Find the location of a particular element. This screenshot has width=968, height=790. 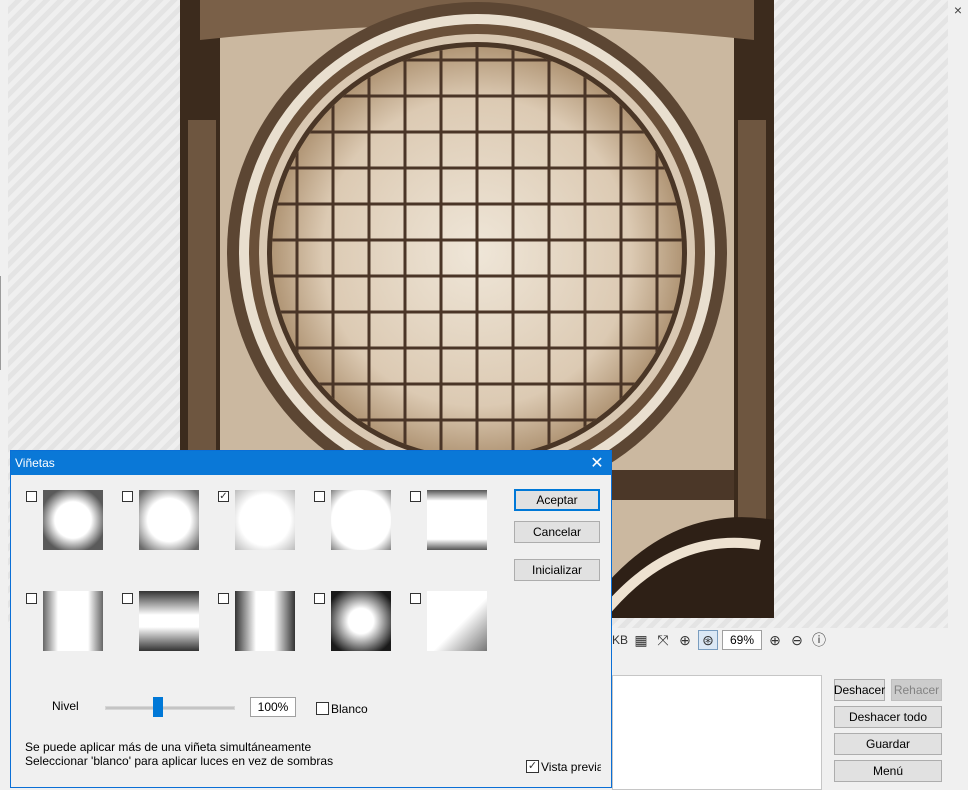

vignette-10-checkbox is located at coordinates (415, 598).